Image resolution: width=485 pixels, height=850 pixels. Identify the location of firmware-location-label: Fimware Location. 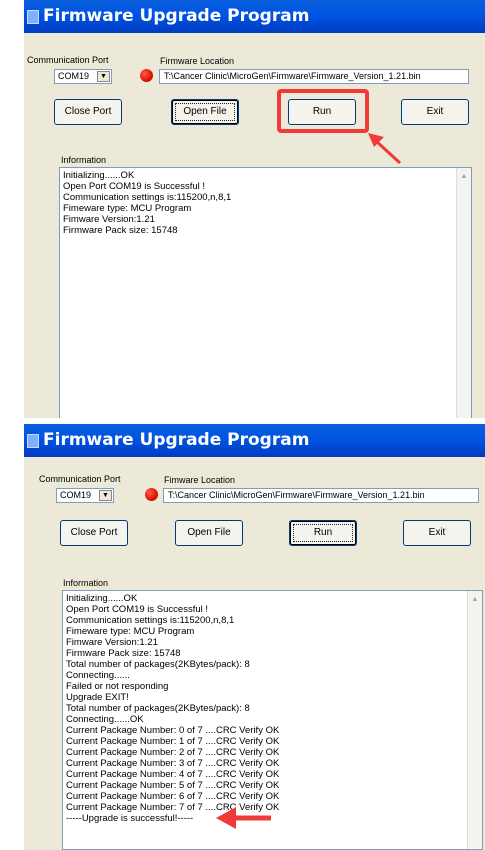
(200, 480).